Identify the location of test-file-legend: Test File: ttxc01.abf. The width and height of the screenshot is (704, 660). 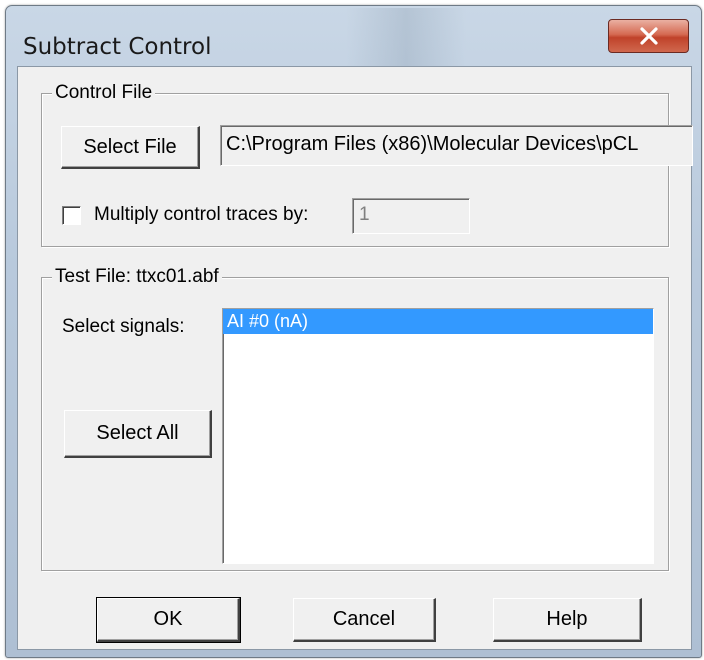
(137, 277).